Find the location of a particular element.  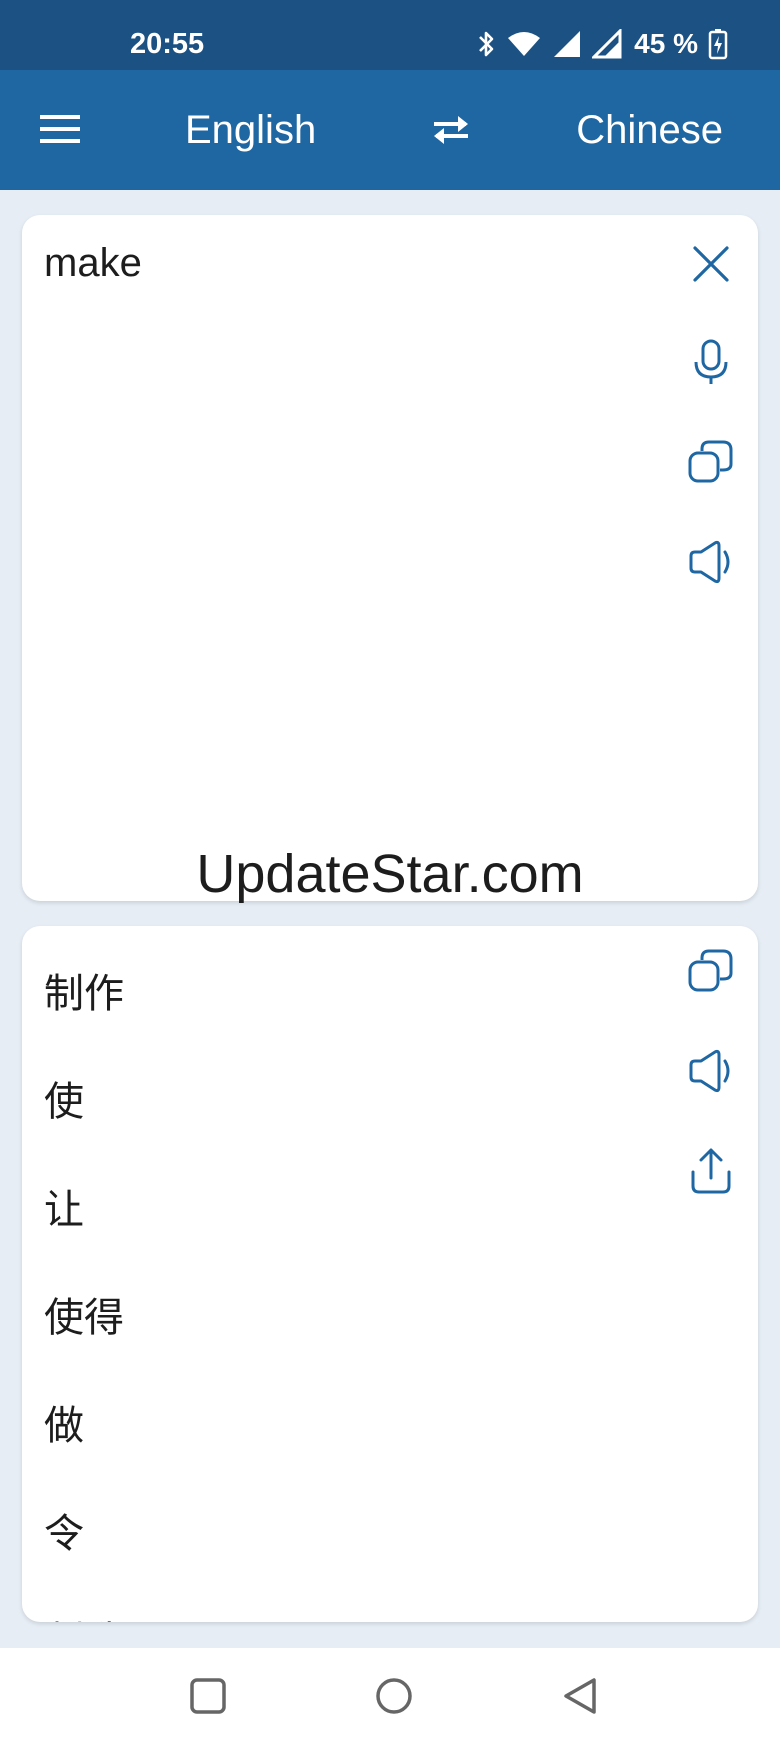

status-time: 20:55 is located at coordinates (167, 44).